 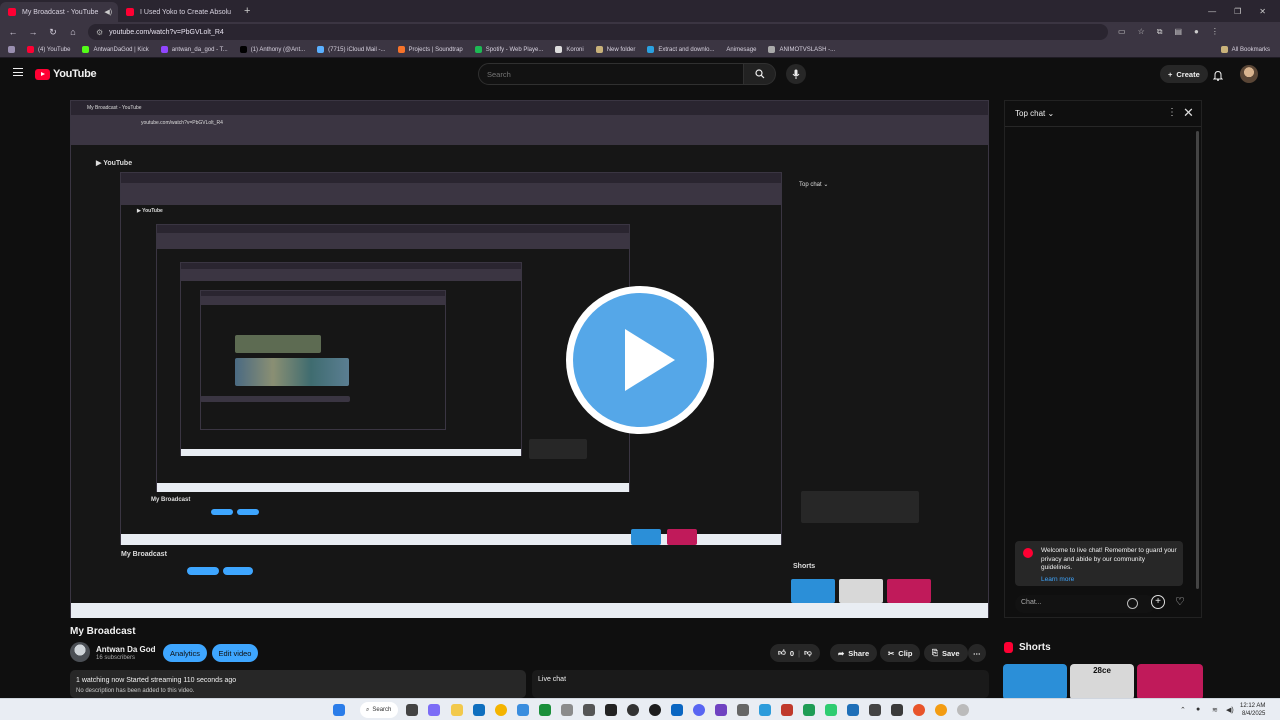 I want to click on emoji-icon, so click(x=1132, y=603).